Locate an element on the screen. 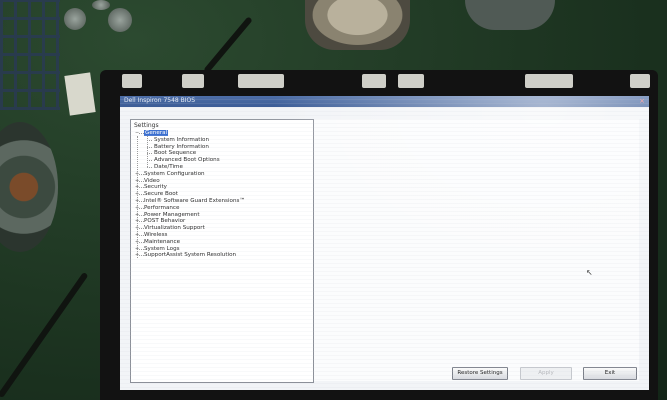 Image resolution: width=667 pixels, height=400 pixels. window-title: Dell Inspiron 7548 BIOS is located at coordinates (160, 100).